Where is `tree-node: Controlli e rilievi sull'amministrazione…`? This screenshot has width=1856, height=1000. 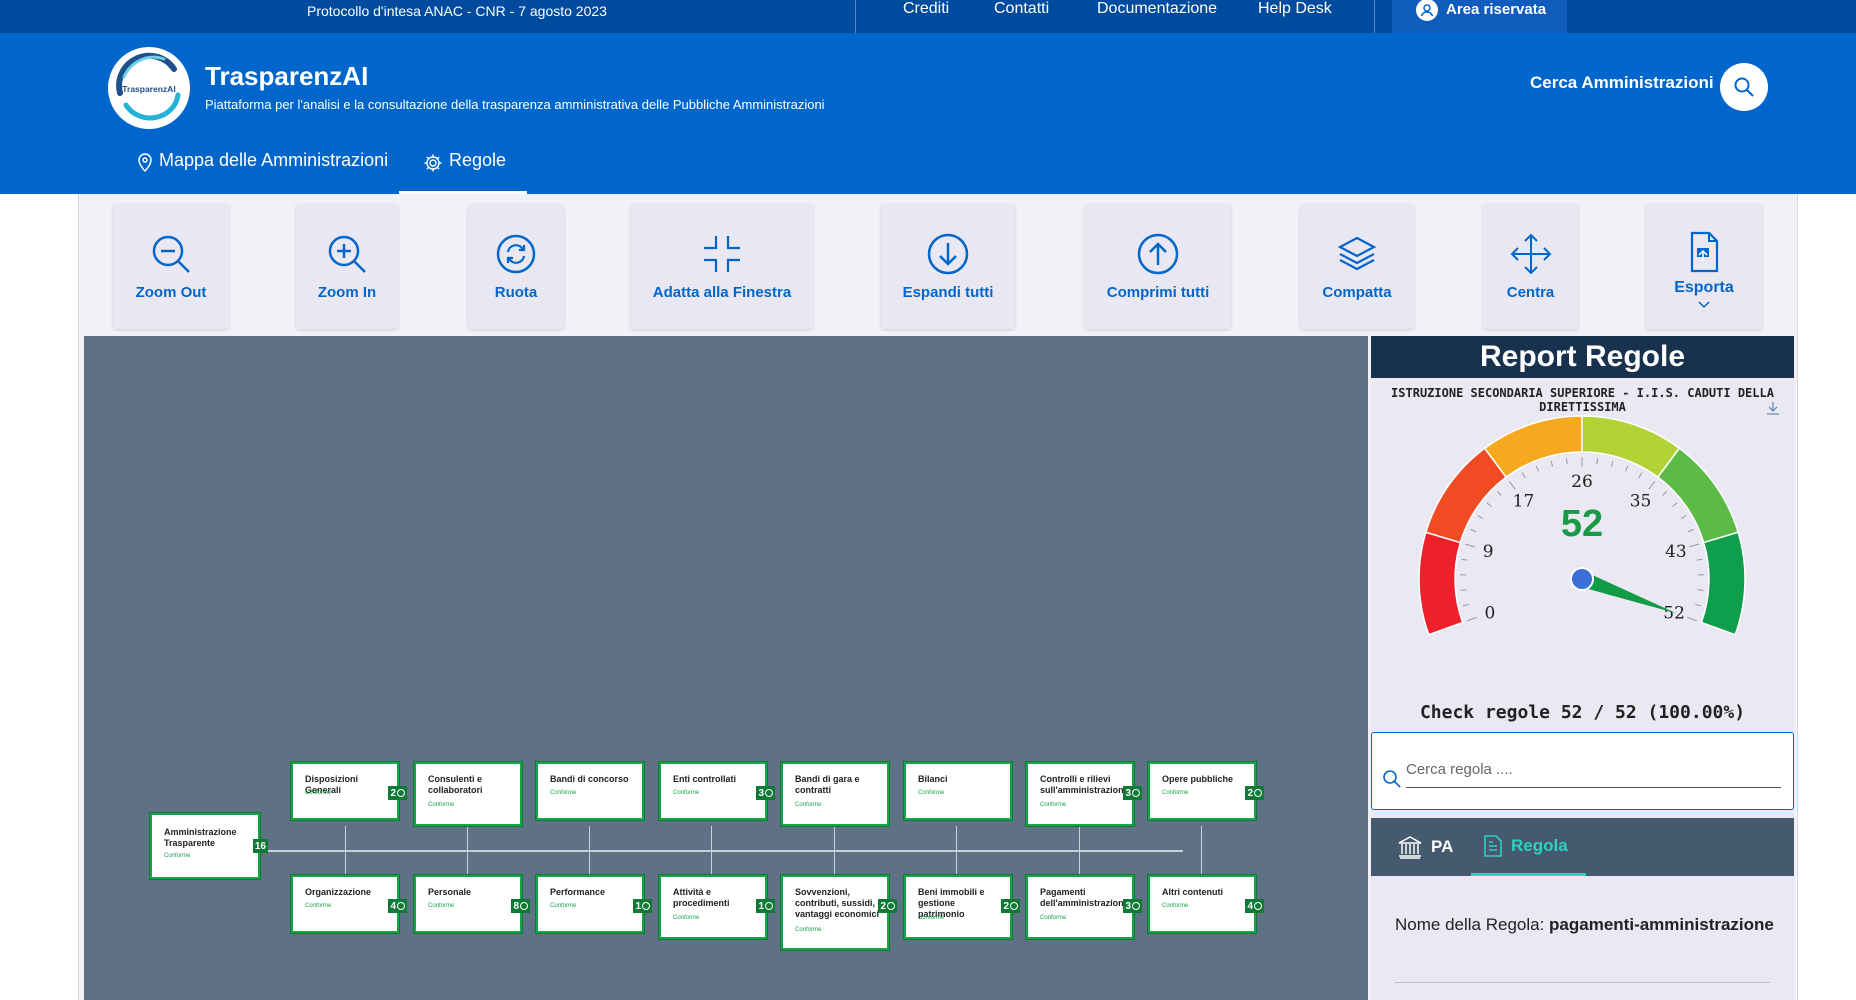 tree-node: Controlli e rilievi sull'amministrazione… is located at coordinates (1084, 794).